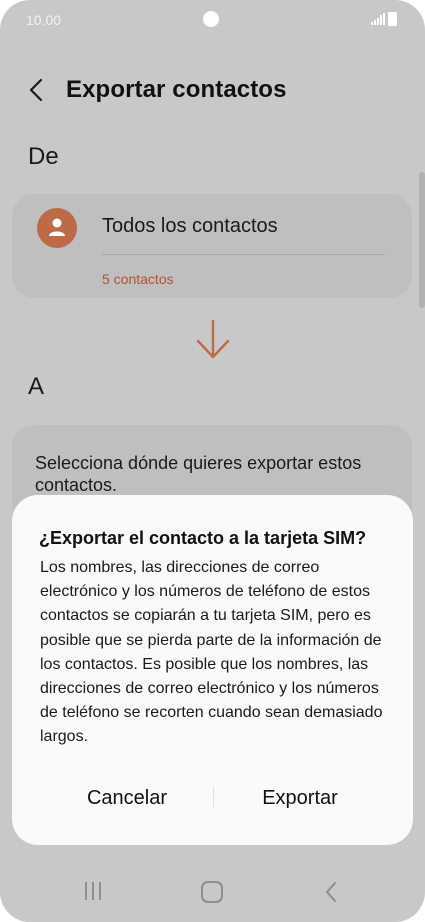 The width and height of the screenshot is (425, 922). Describe the element at coordinates (212, 246) in the screenshot. I see `source-card: Todos los contactos 5 contactos` at that location.